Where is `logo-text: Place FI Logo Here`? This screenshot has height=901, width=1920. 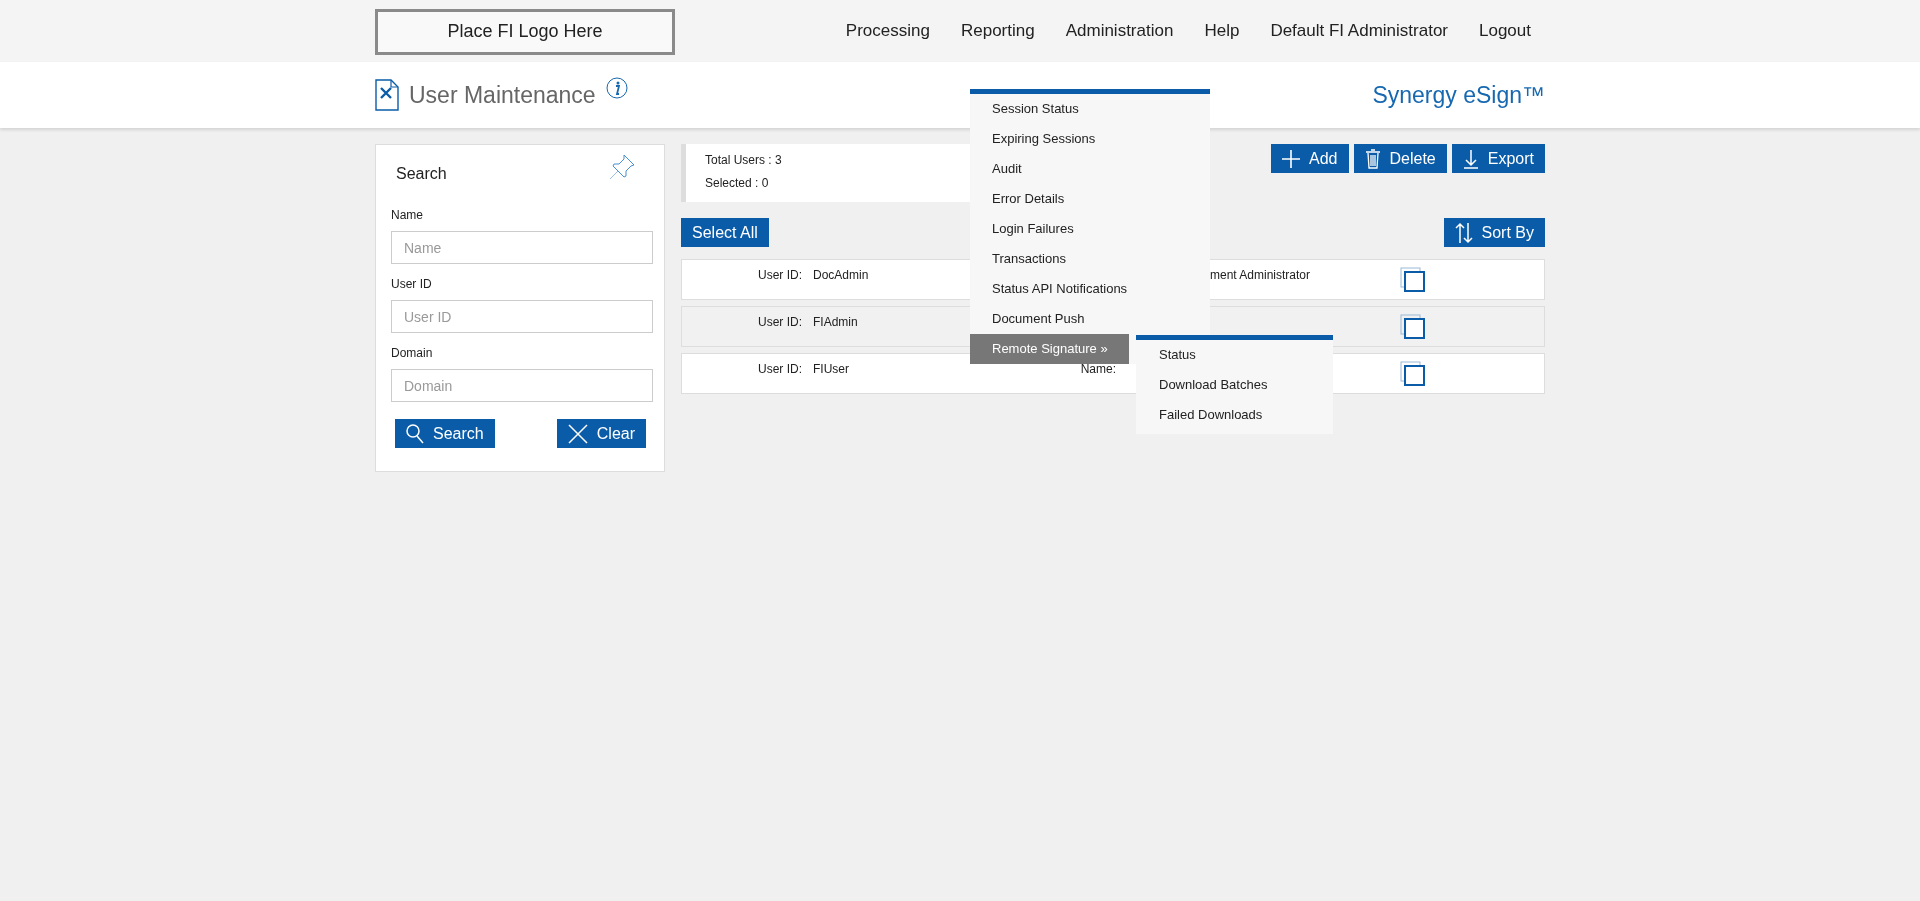
logo-text: Place FI Logo Here is located at coordinates (525, 31).